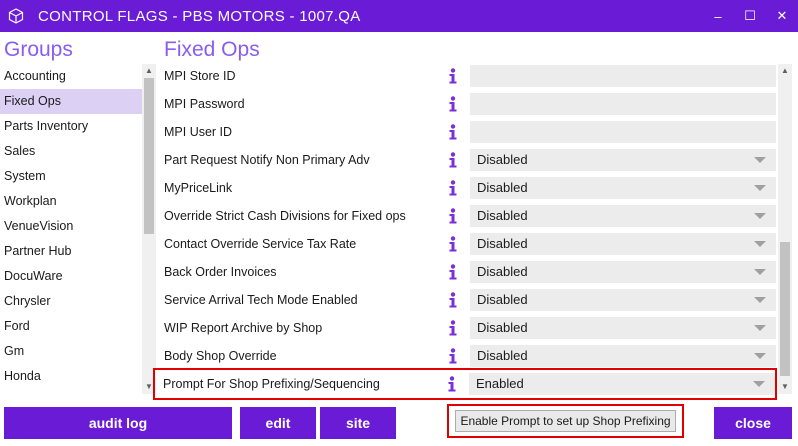 The image size is (798, 446). I want to click on sidebar-item-honda: Honda, so click(71, 376).